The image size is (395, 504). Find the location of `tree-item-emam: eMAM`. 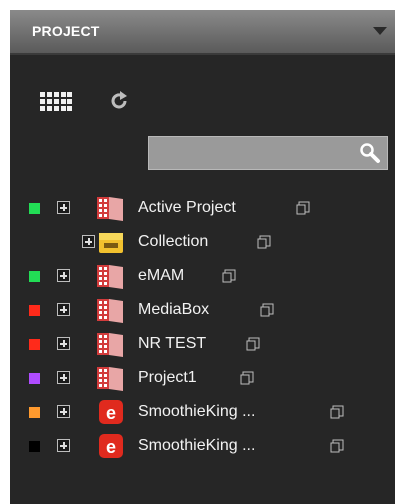

tree-item-emam: eMAM is located at coordinates (202, 277).